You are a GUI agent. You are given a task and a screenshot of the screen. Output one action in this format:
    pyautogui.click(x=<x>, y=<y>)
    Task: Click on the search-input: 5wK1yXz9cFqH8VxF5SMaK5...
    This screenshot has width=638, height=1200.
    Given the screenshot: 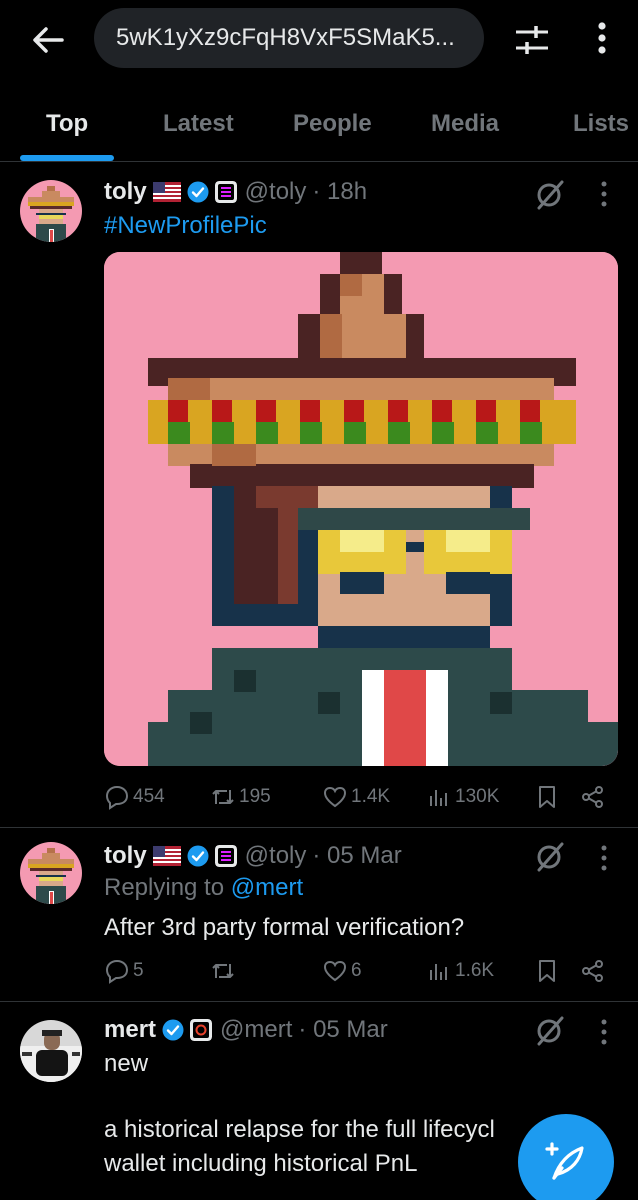 What is the action you would take?
    pyautogui.click(x=289, y=38)
    